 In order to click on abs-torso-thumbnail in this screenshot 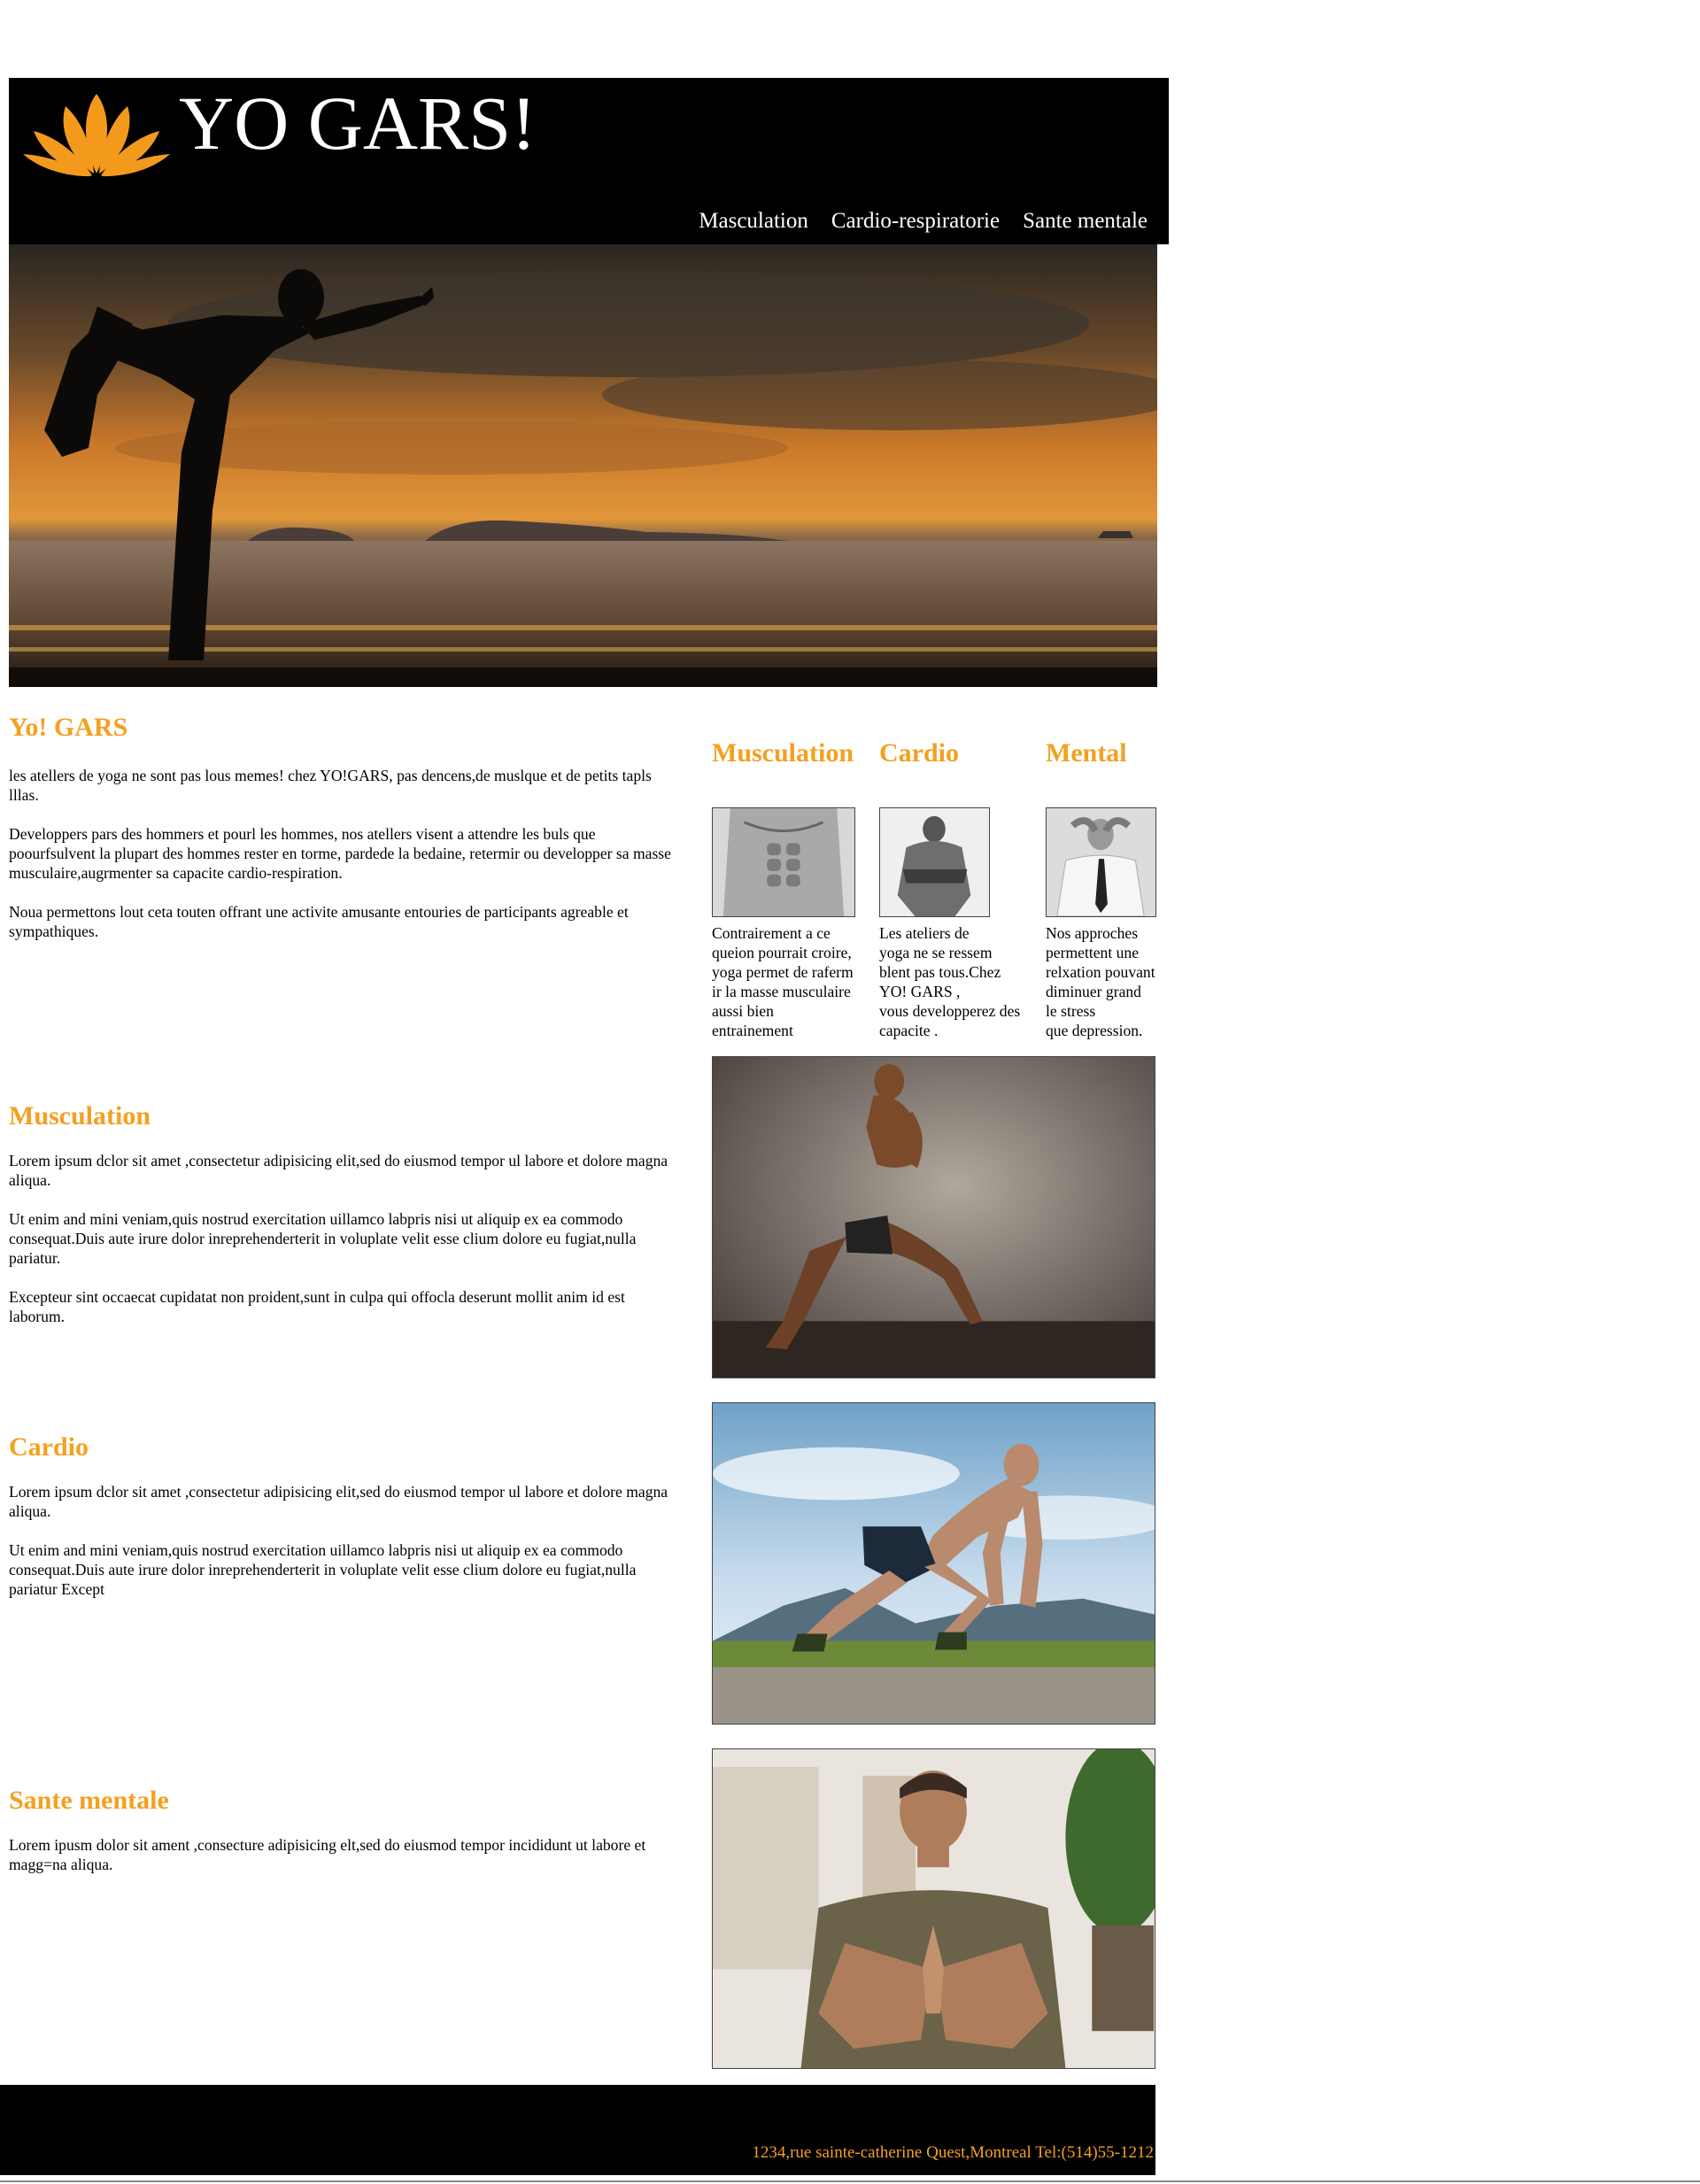, I will do `click(783, 862)`.